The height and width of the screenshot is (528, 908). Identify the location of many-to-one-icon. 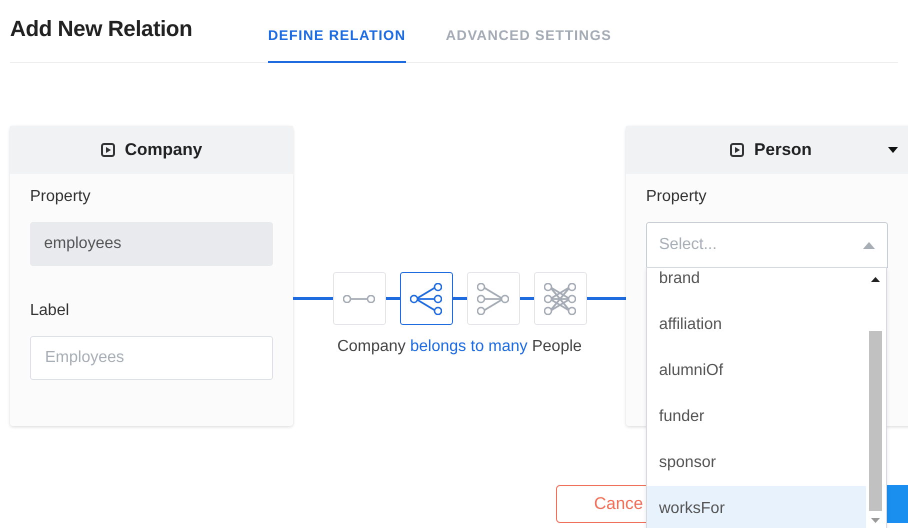
(493, 298).